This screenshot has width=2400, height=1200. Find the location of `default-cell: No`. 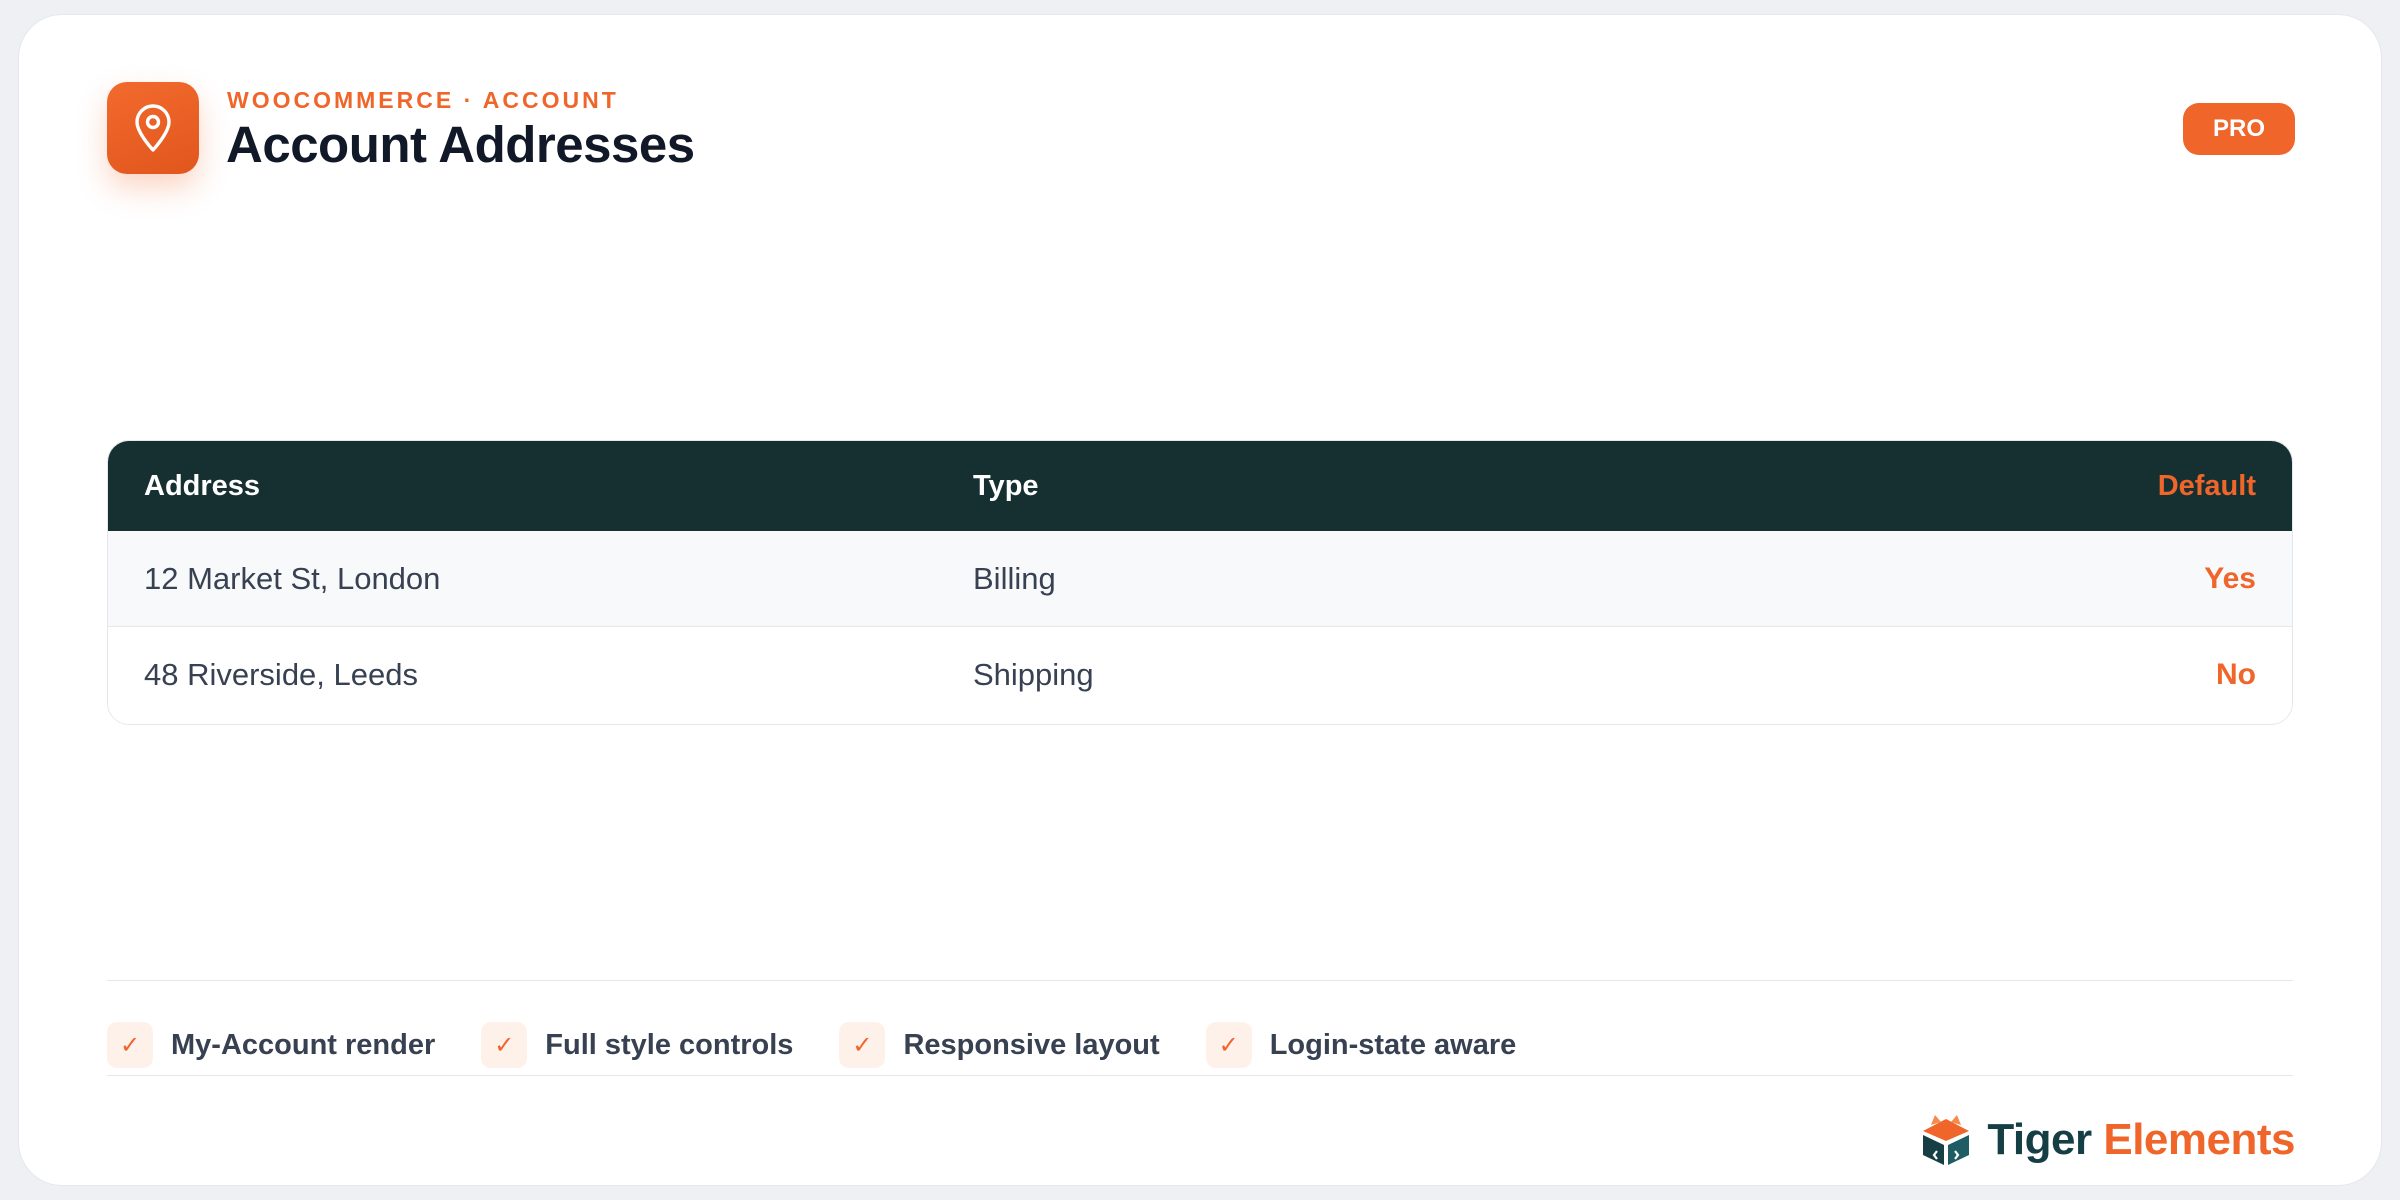

default-cell: No is located at coordinates (2236, 674).